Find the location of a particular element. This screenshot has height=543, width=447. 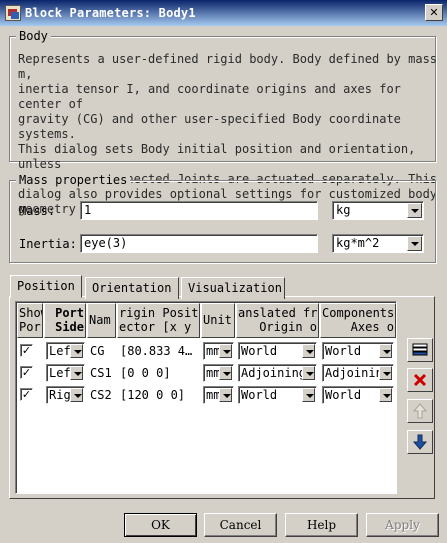

inertia-input: eye(3) is located at coordinates (199, 243).